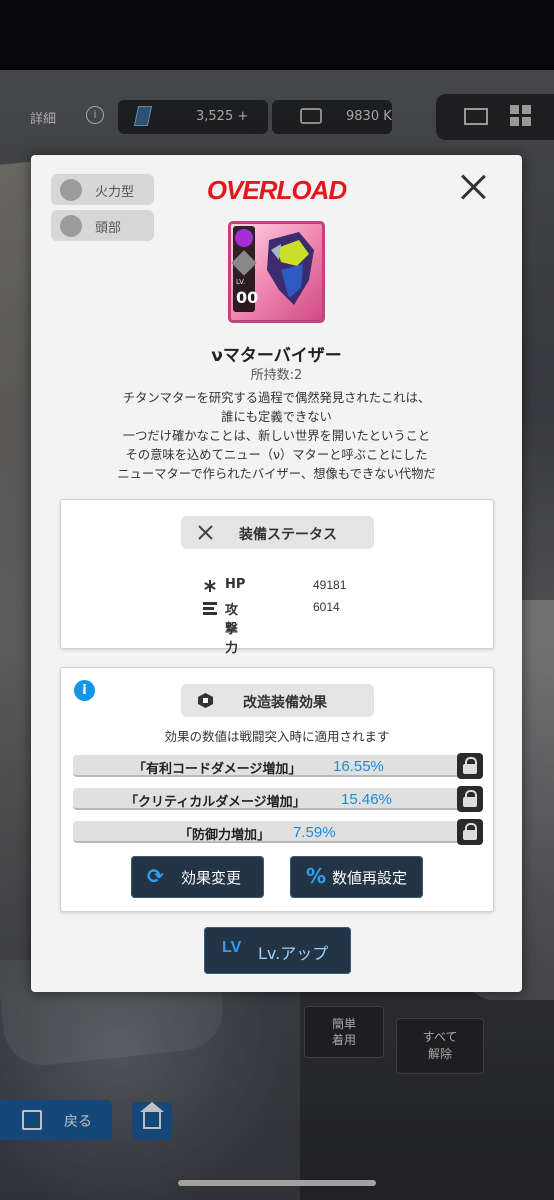 This screenshot has height=1200, width=554. I want to click on mod-icon, so click(205, 700).